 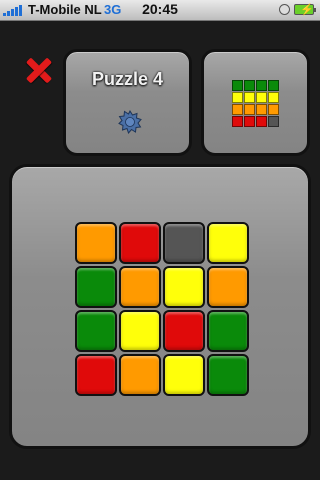 I want to click on alarm-icon, so click(x=284, y=9).